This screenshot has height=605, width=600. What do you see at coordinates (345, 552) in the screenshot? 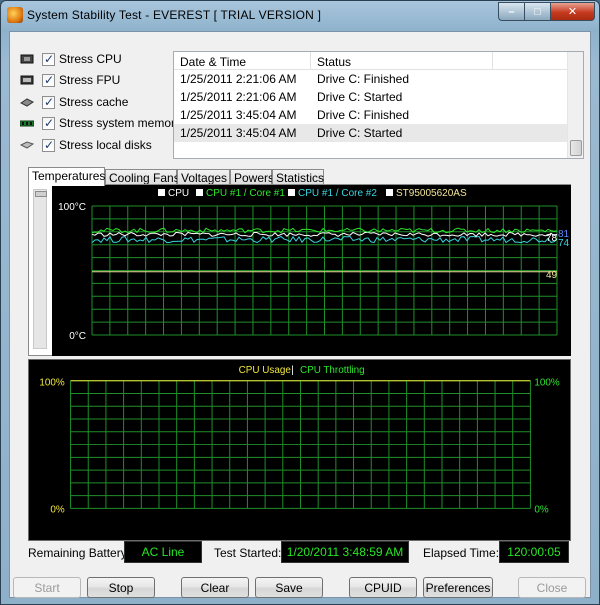
I see `test-started-value: 1/20/2011 3:48:59 AM` at bounding box center [345, 552].